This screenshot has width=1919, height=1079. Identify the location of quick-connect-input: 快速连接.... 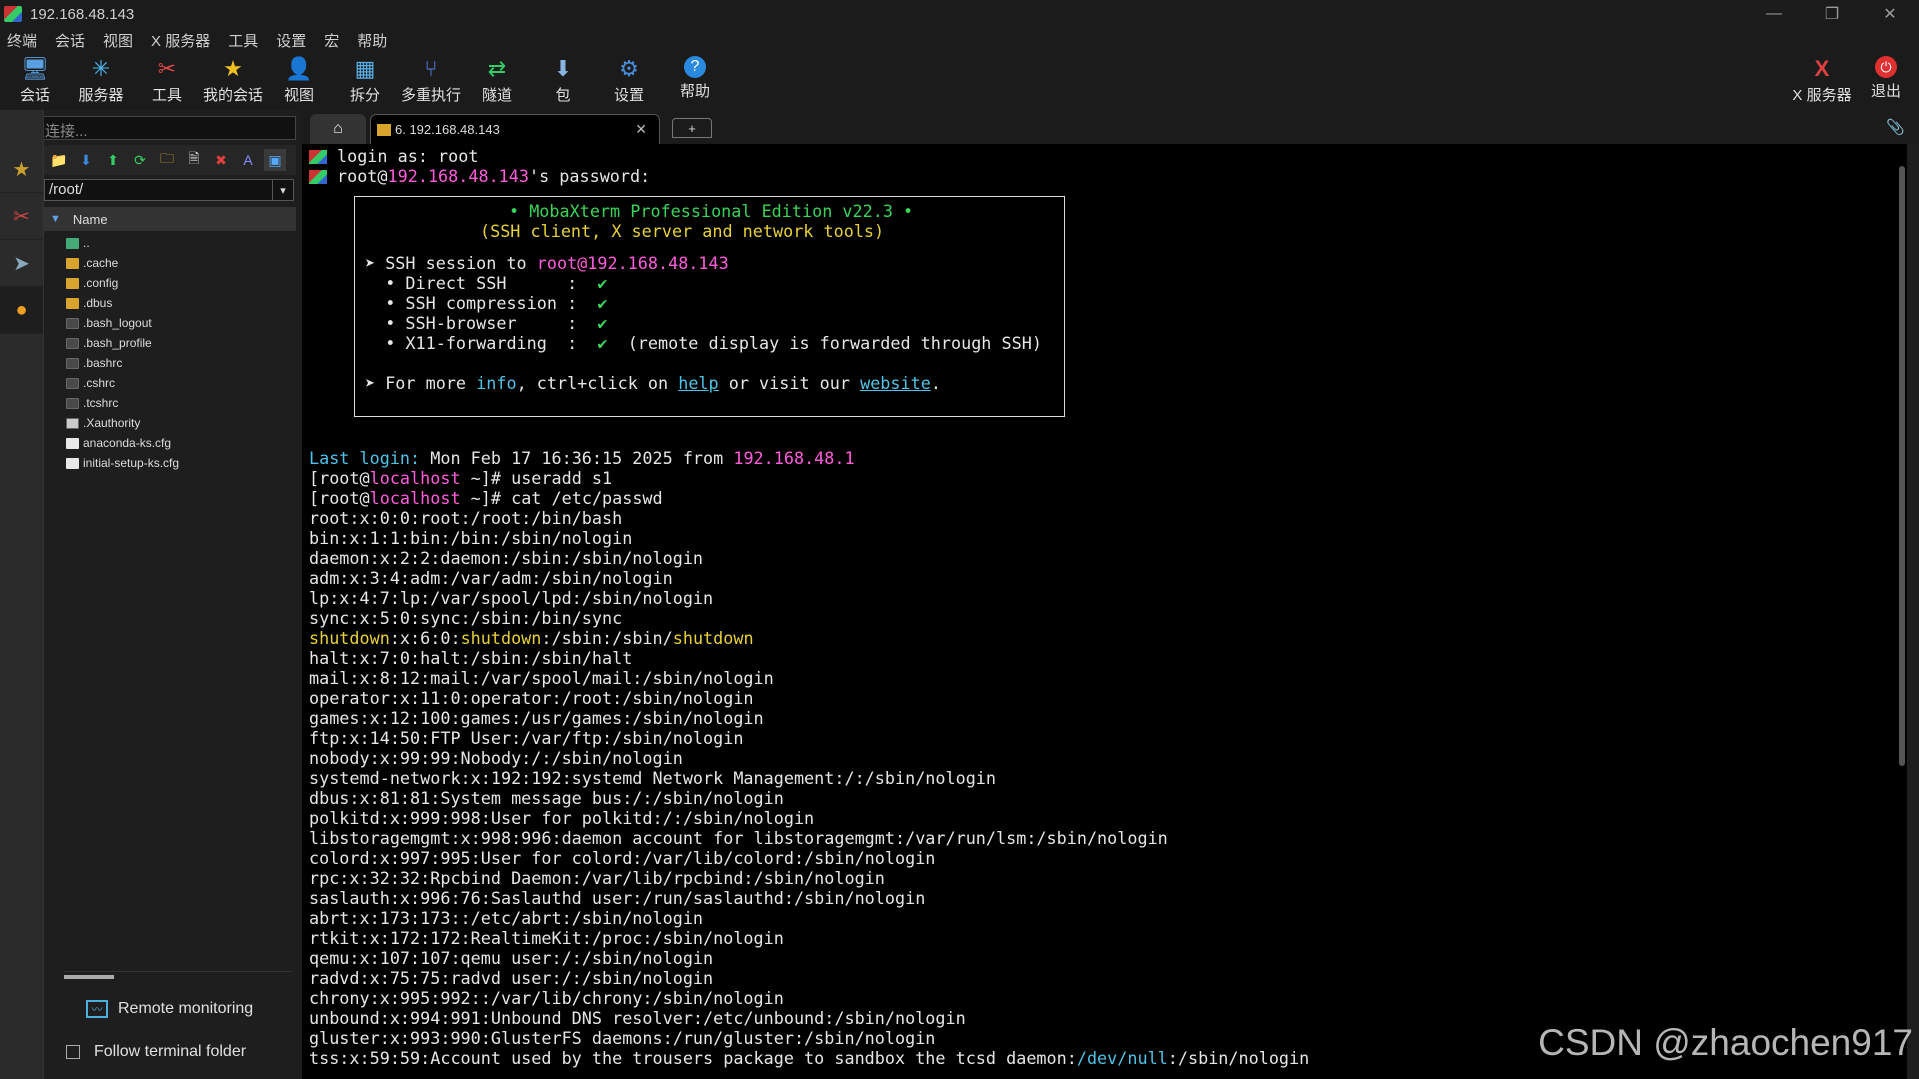
(149, 128).